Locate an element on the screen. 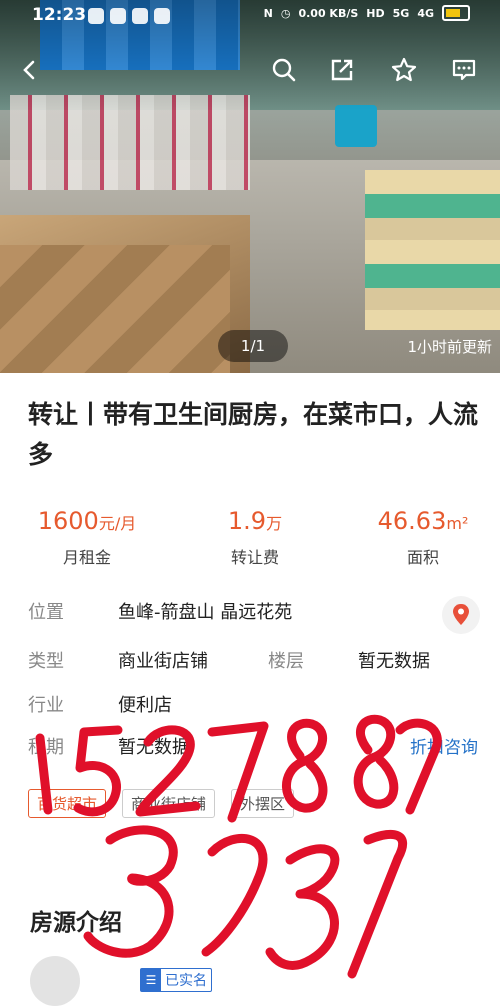 The height and width of the screenshot is (1006, 500). network-speed: 0.00 KB/S is located at coordinates (328, 13).